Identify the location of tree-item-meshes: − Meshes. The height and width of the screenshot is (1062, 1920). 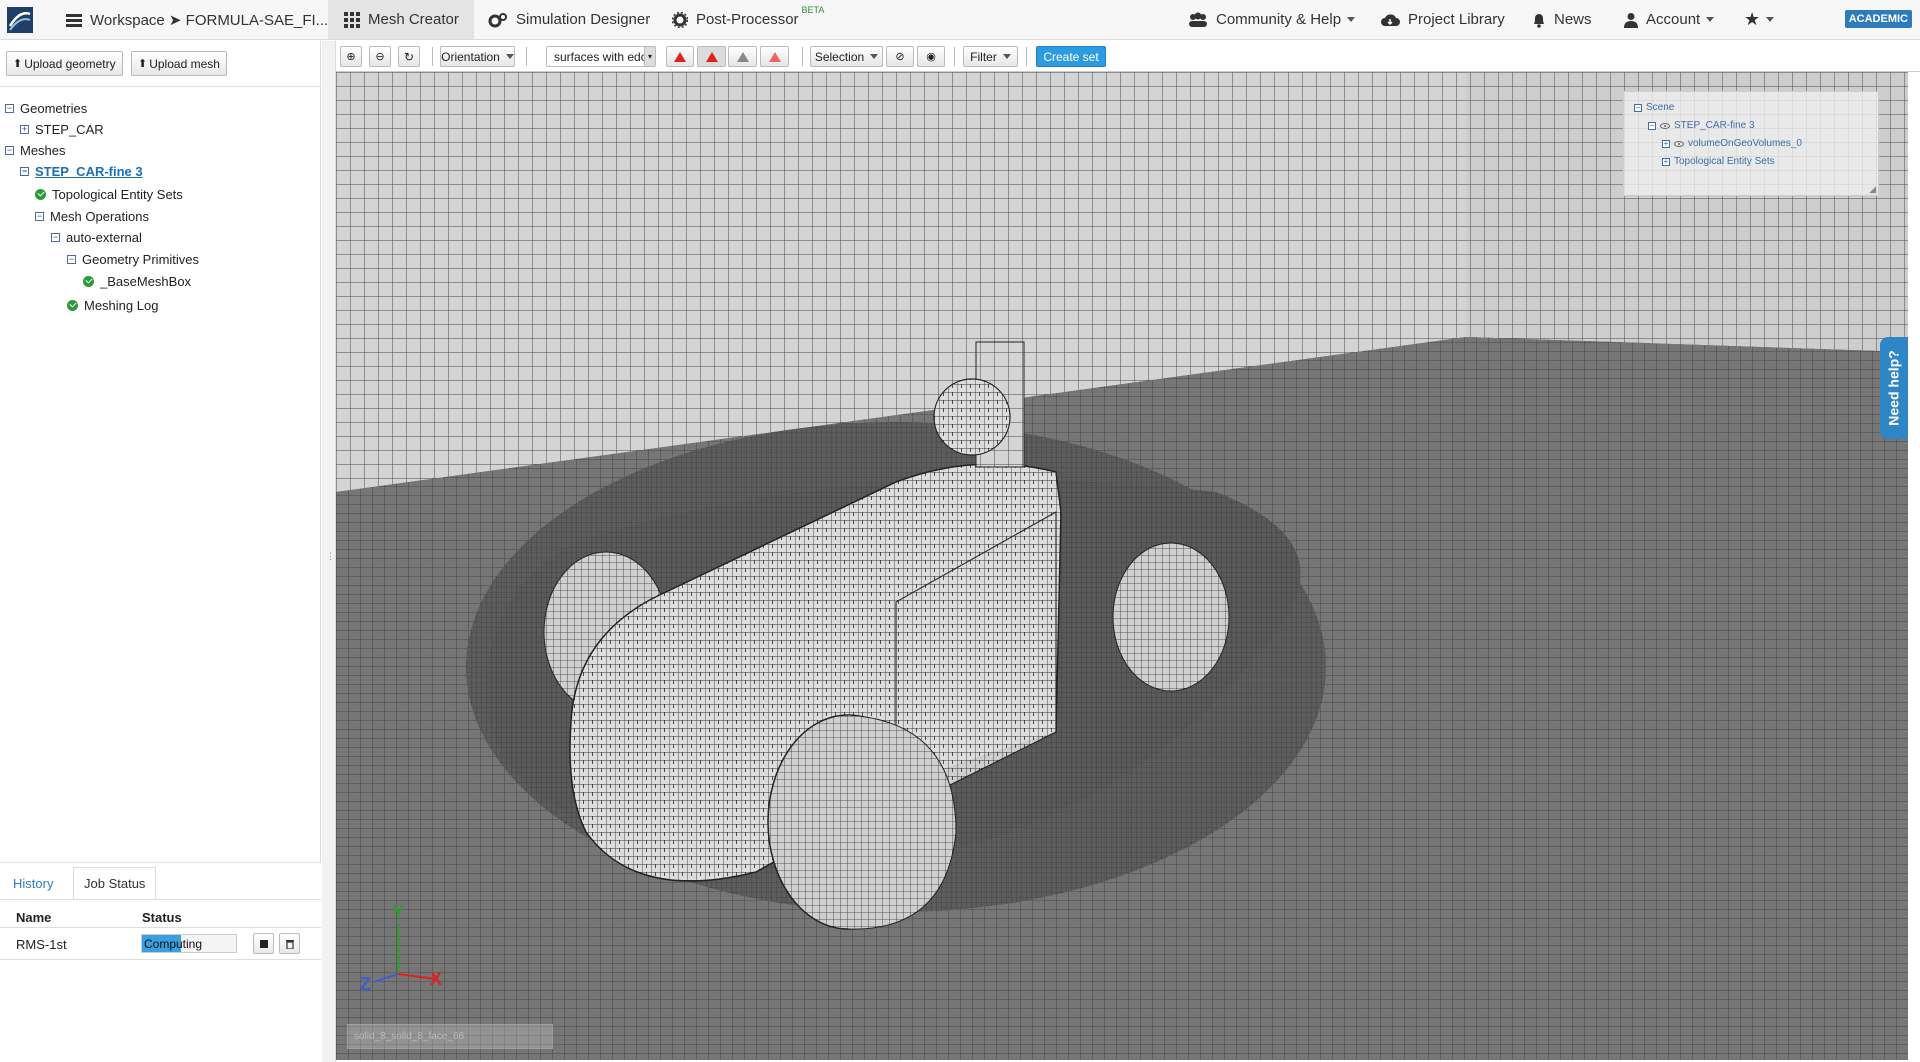
(35, 150).